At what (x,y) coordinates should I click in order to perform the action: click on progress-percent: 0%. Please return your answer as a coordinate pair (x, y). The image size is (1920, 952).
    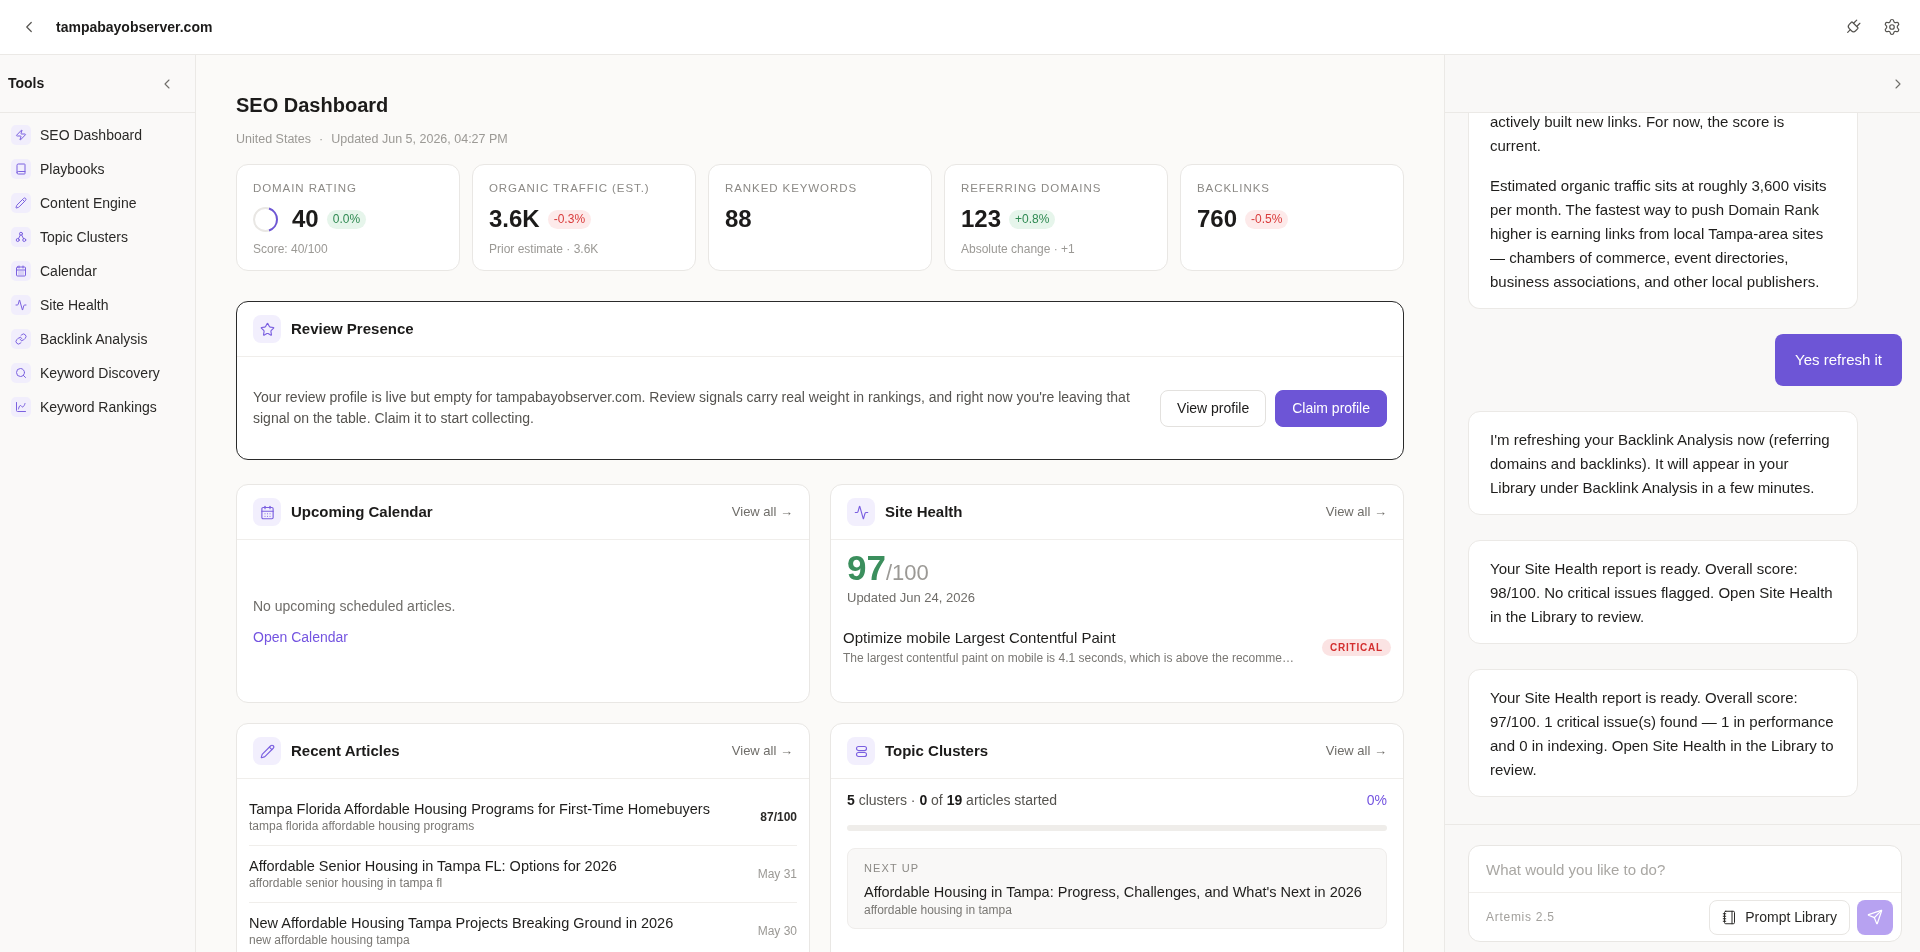
    Looking at the image, I should click on (1376, 800).